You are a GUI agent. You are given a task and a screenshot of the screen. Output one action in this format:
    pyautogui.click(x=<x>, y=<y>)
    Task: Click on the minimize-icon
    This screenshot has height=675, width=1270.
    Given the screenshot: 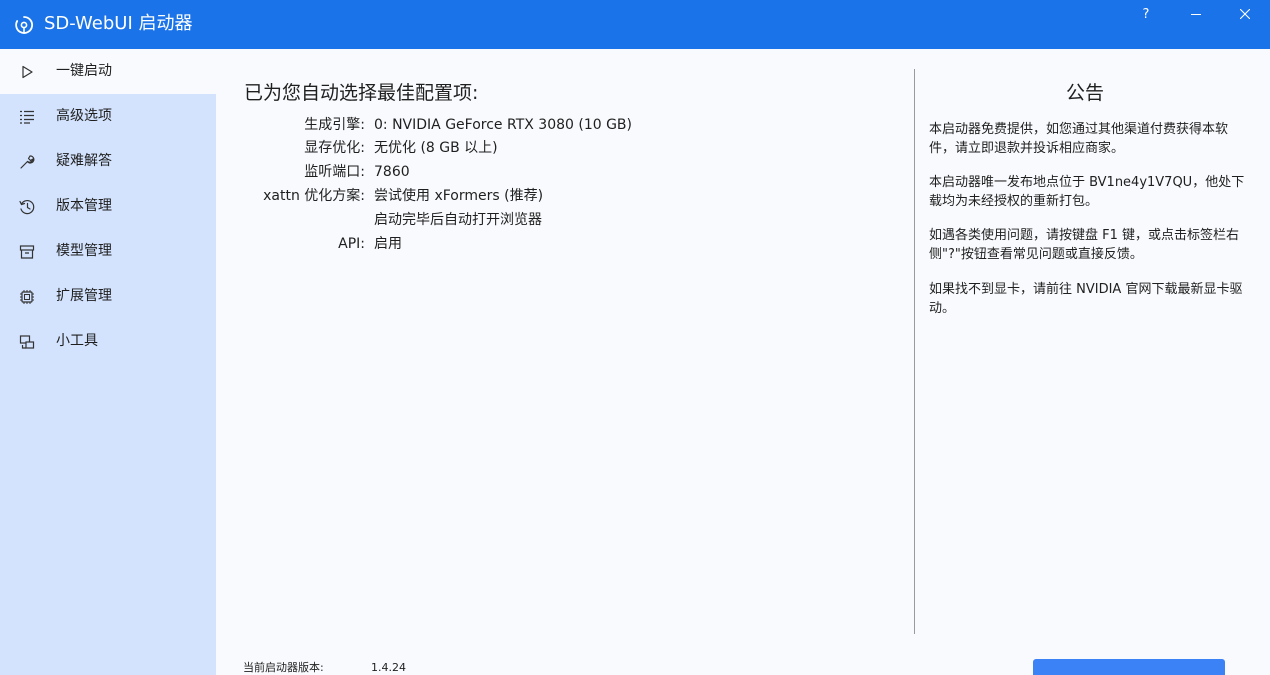 What is the action you would take?
    pyautogui.click(x=1196, y=14)
    